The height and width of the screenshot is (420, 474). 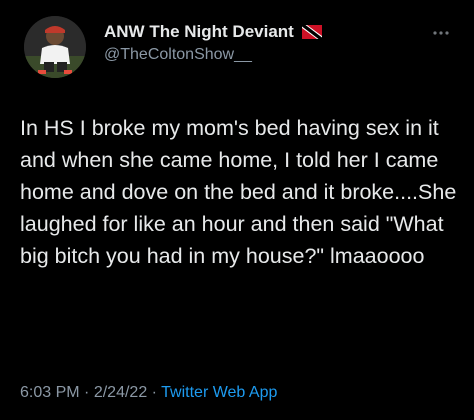 What do you see at coordinates (219, 392) in the screenshot?
I see `tweet-source-link: Twitter Web App` at bounding box center [219, 392].